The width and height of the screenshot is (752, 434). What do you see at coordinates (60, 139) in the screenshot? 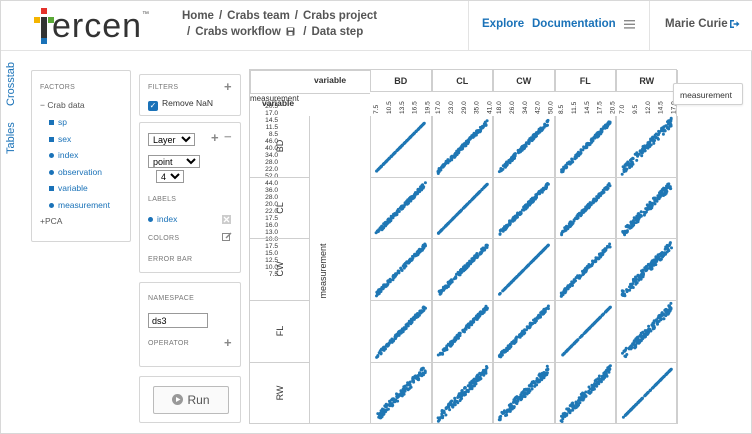
I see `factor-item-sex: sex` at bounding box center [60, 139].